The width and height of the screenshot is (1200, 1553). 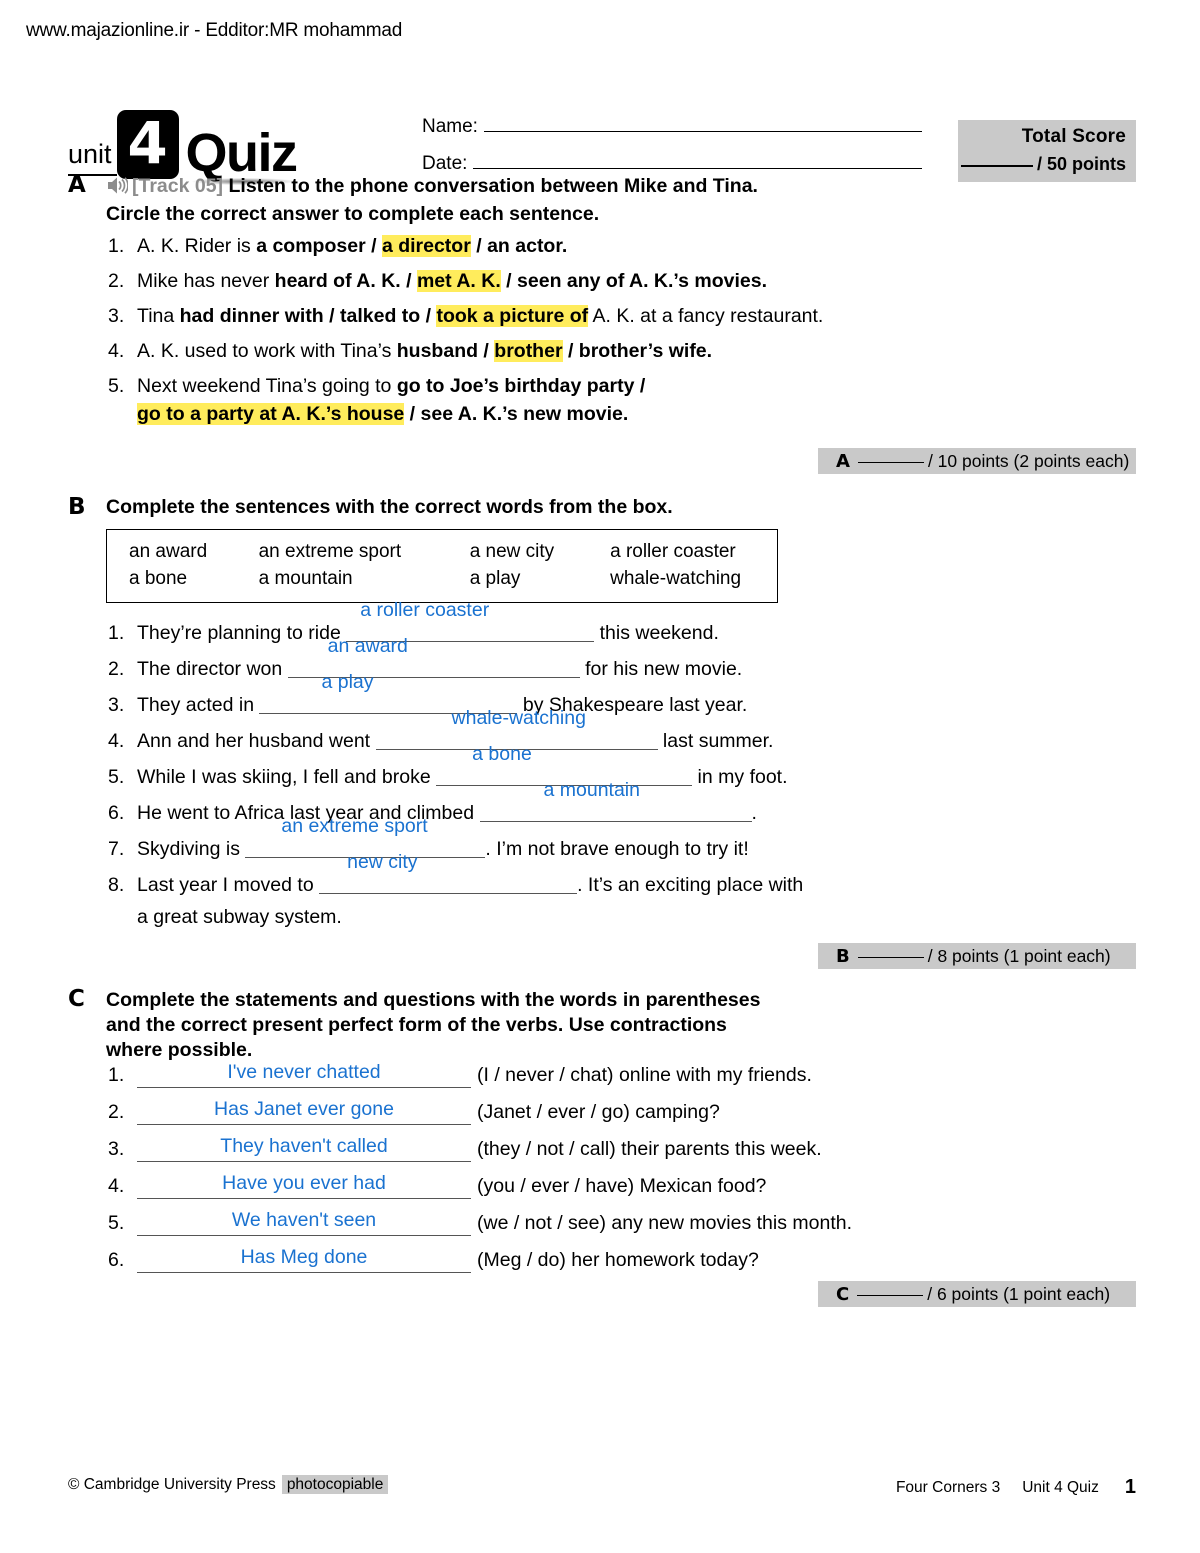 I want to click on option-2-selected: brother, so click(x=528, y=351).